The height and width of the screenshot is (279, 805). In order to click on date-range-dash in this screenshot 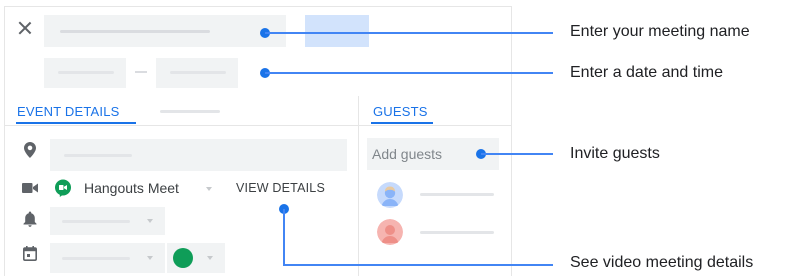, I will do `click(141, 72)`.